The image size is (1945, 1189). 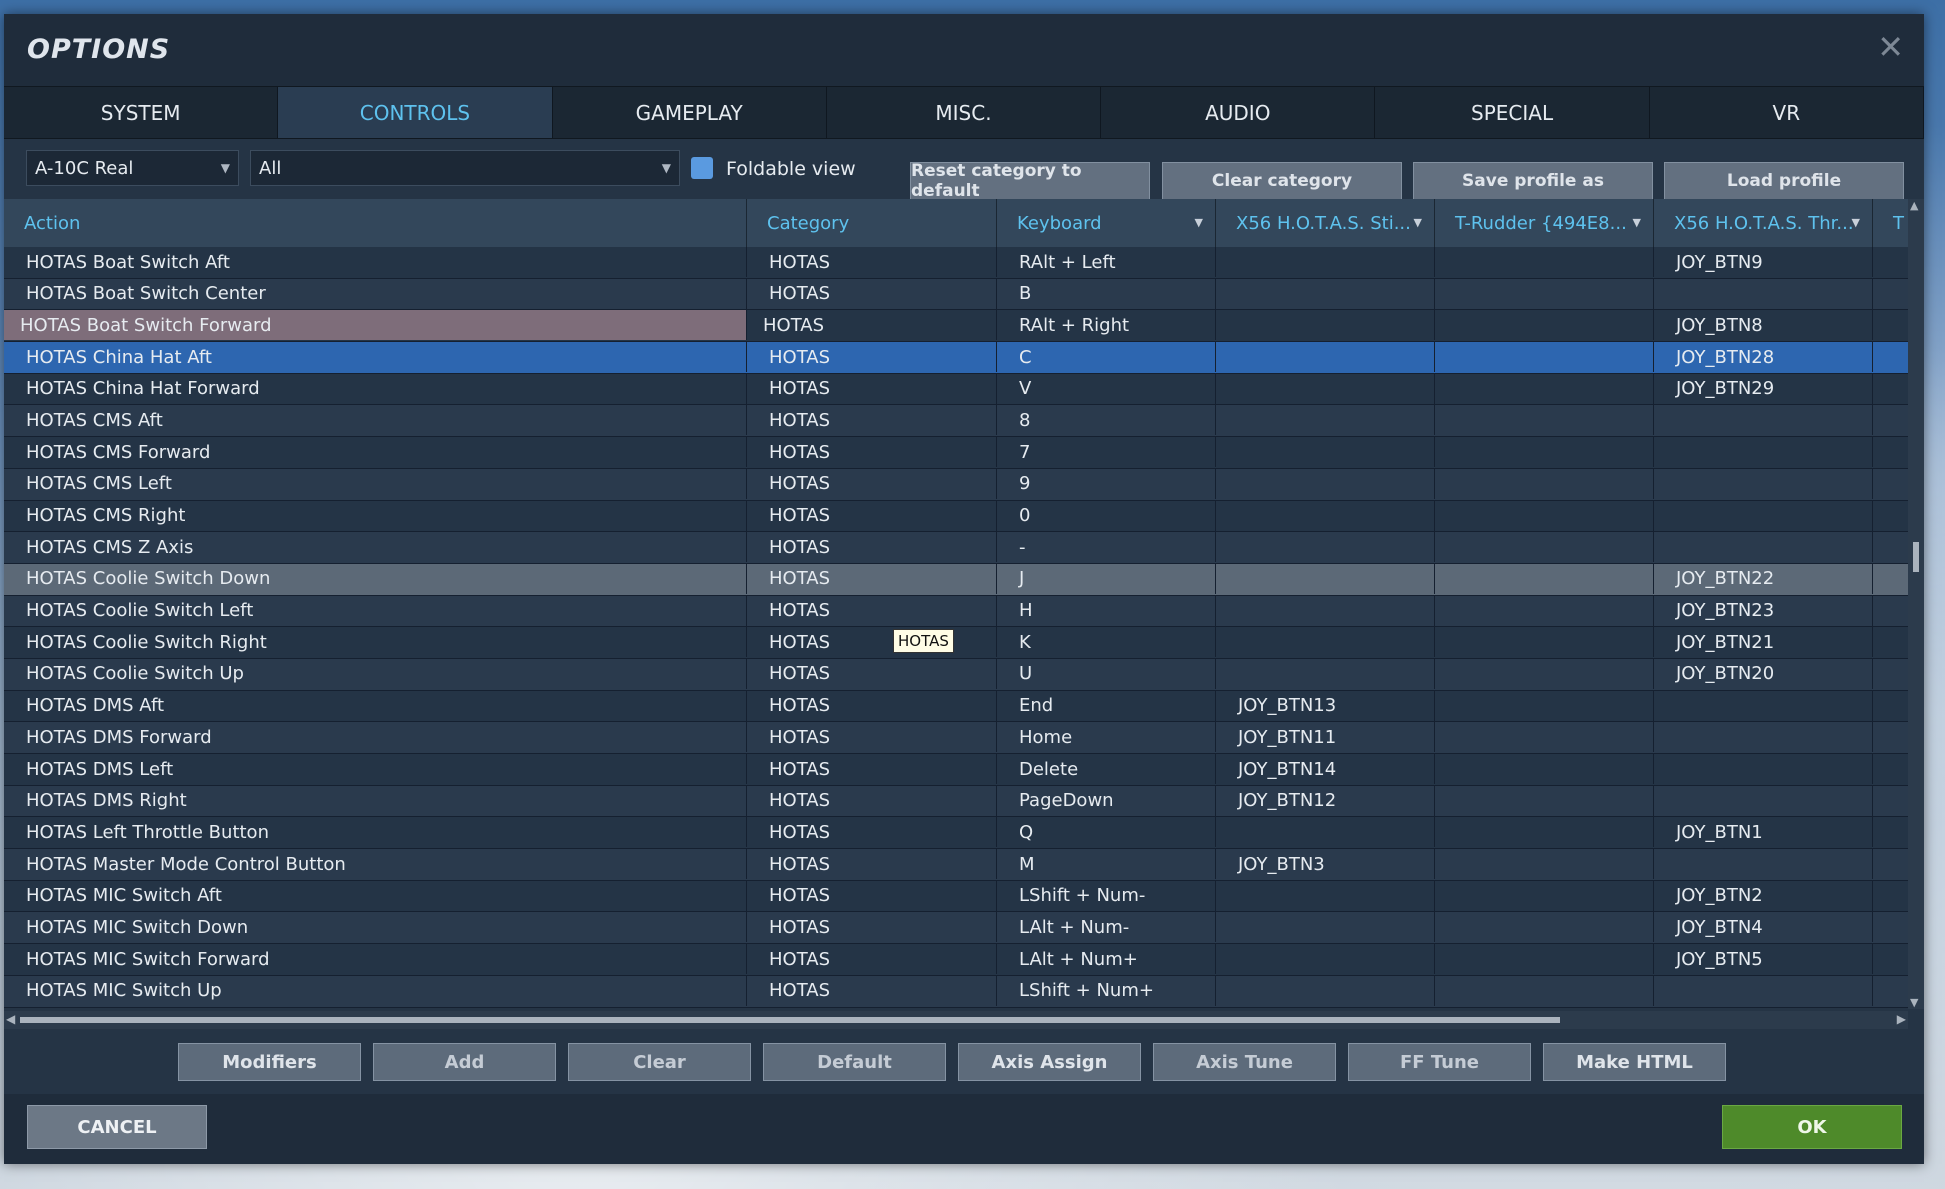 What do you see at coordinates (1106, 800) in the screenshot?
I see `cell-keyboard: PageDown` at bounding box center [1106, 800].